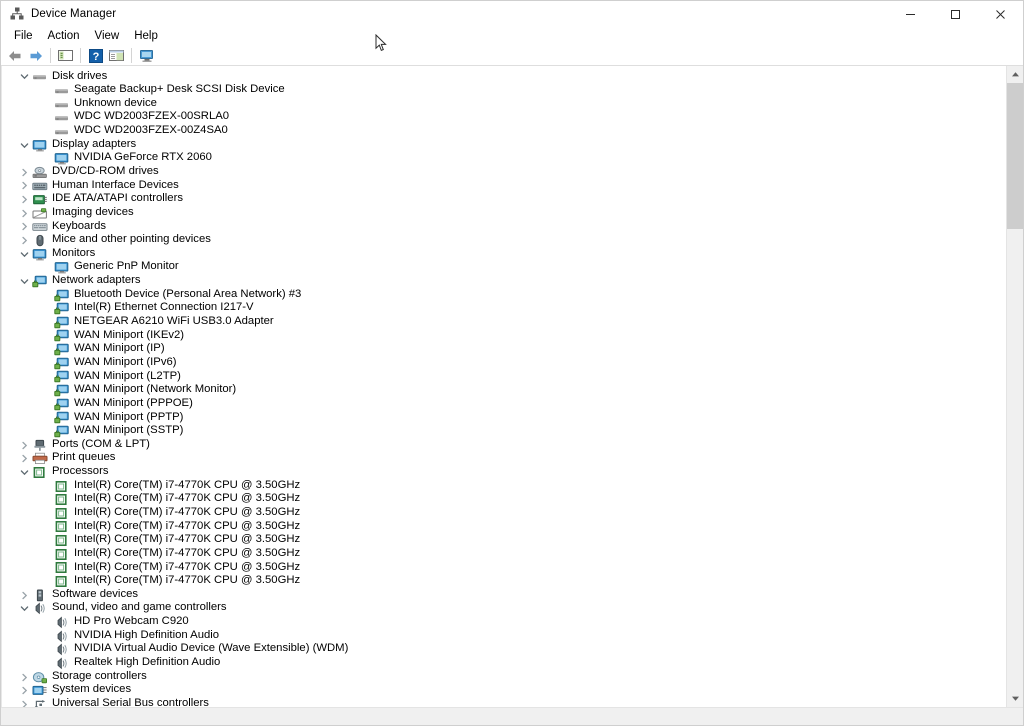  I want to click on sound-icon, so click(62, 622).